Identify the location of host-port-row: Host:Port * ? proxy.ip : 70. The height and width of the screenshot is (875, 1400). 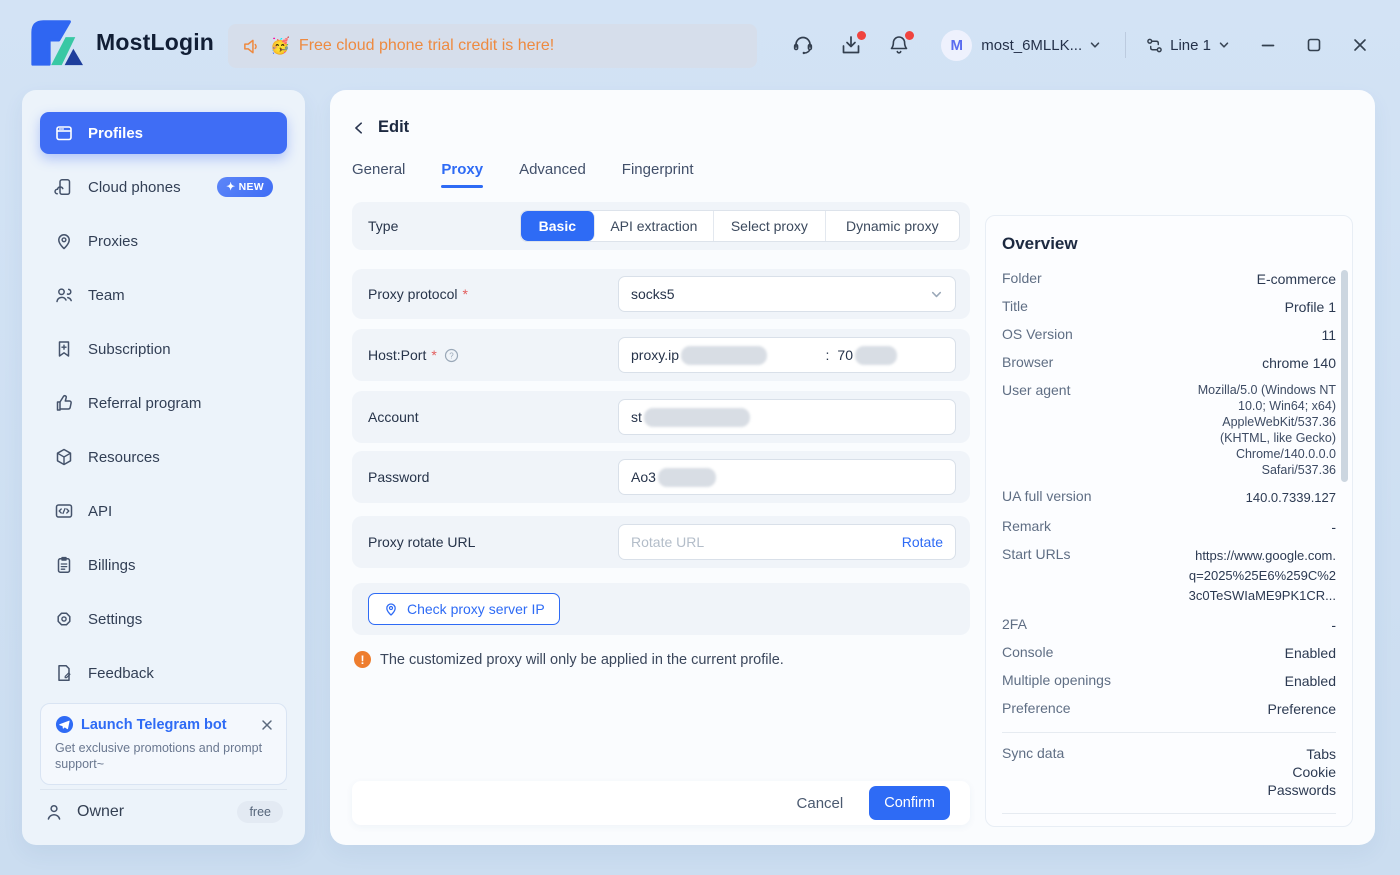
(661, 355).